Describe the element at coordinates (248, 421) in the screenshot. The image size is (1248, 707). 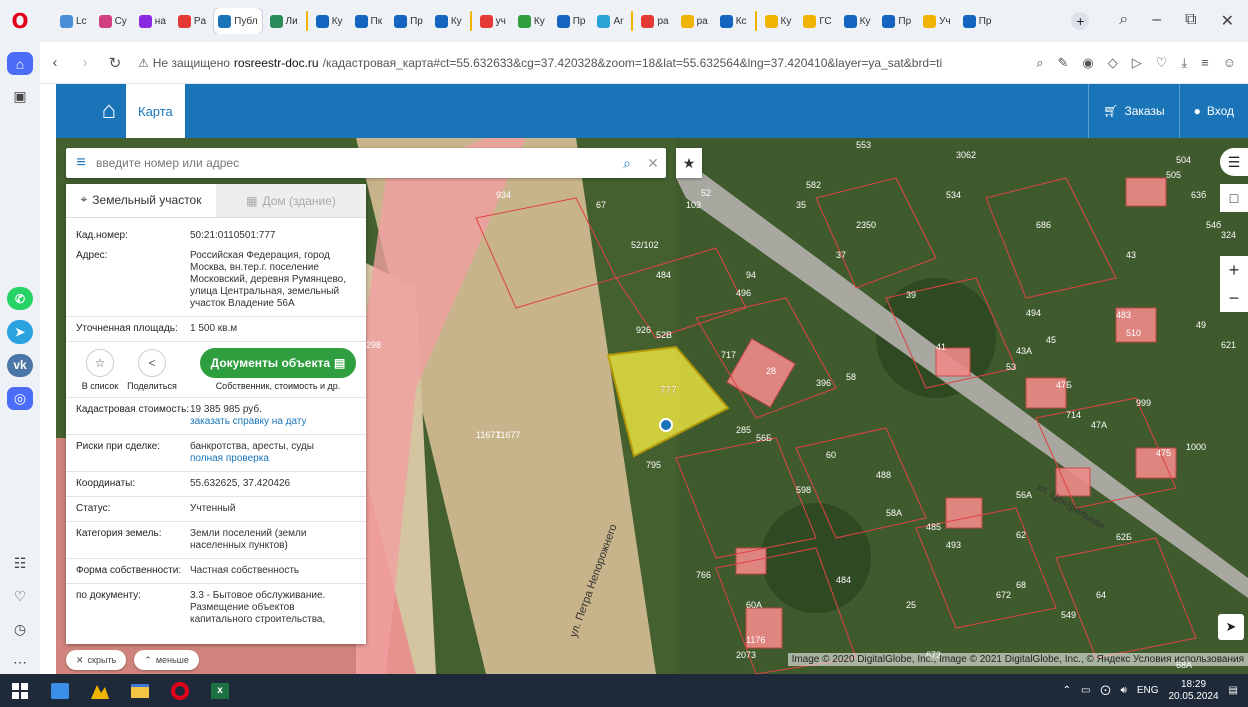
I see `order-certificate-link: заказать справку на дату` at that location.